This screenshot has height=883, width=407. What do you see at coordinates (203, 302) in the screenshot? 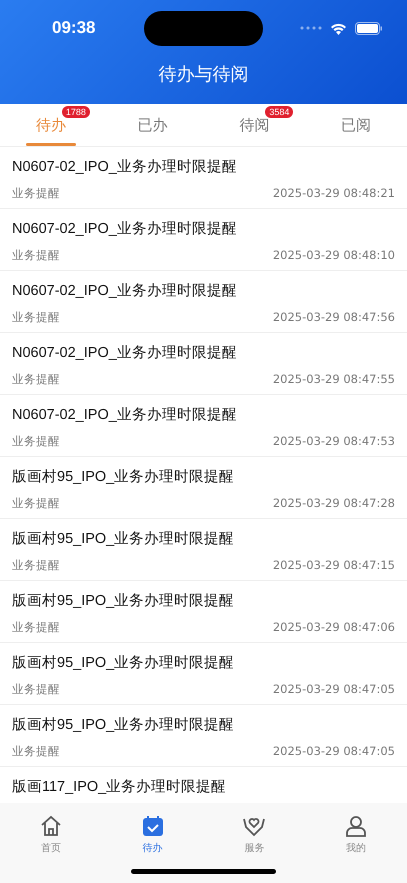
I see `list-item: N0607-02_IPO_业务办理时限提醒 业务提醒 2025-03-29 08:47:56` at bounding box center [203, 302].